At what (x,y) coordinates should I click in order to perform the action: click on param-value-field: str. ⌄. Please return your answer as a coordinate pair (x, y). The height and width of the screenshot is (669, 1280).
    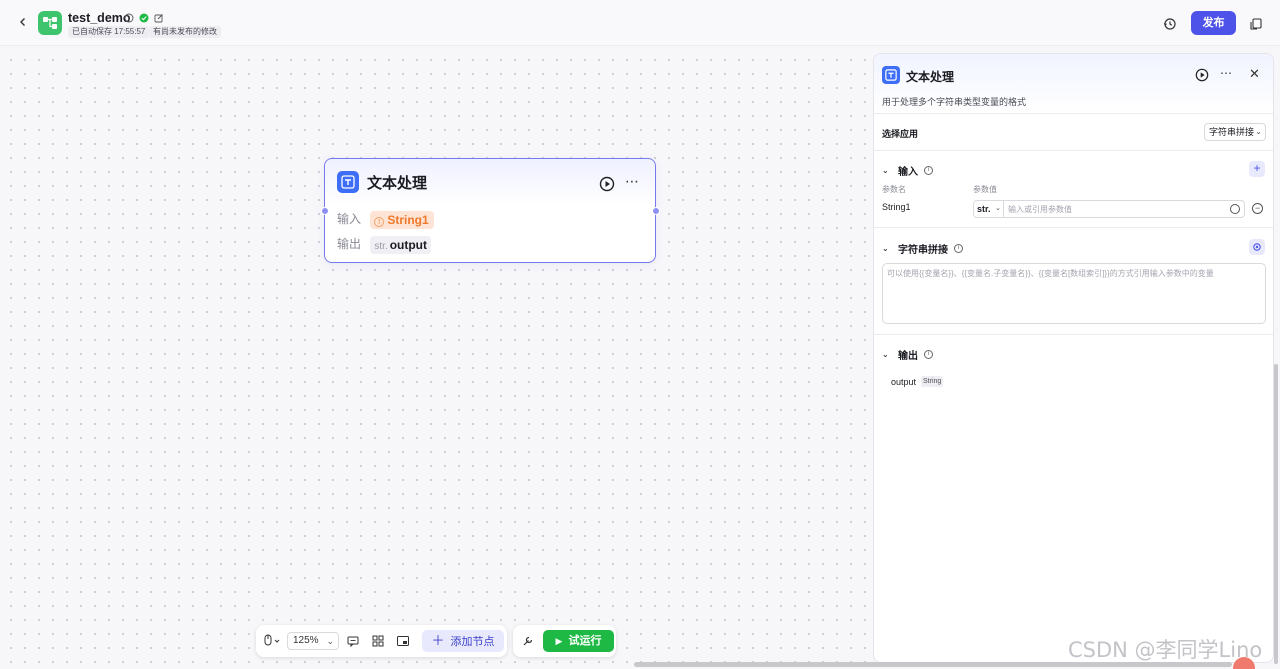
    Looking at the image, I should click on (1109, 209).